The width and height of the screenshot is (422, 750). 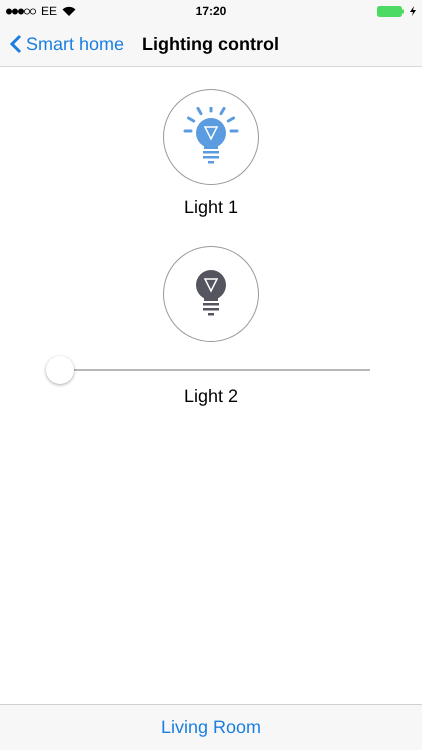 I want to click on back-link: Smart home, so click(x=67, y=44).